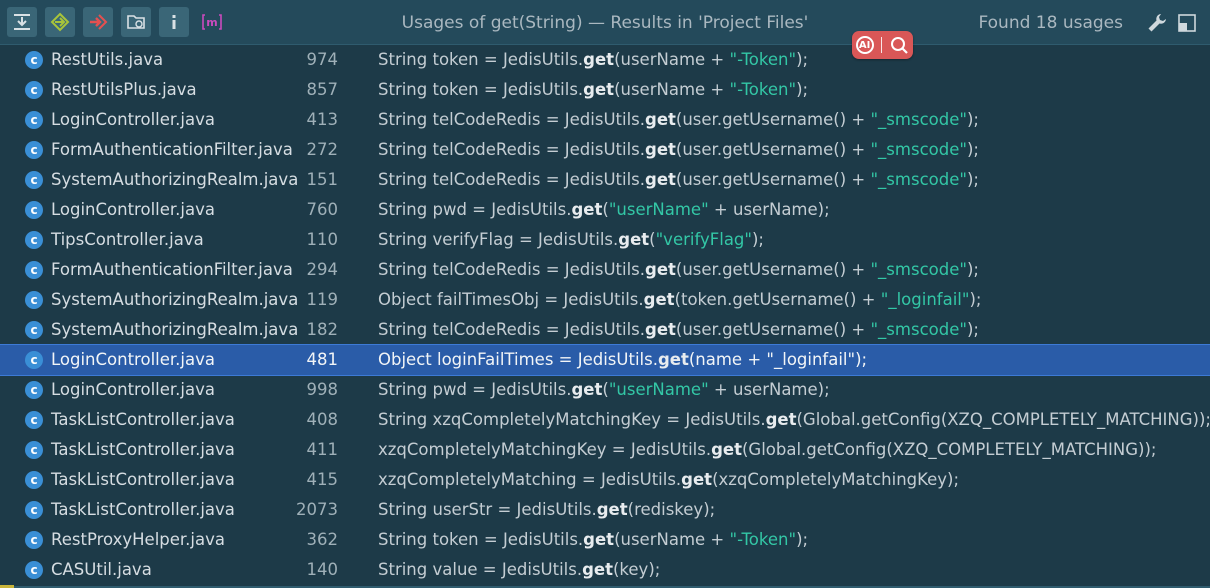  I want to click on ai-icon: AI, so click(864, 45).